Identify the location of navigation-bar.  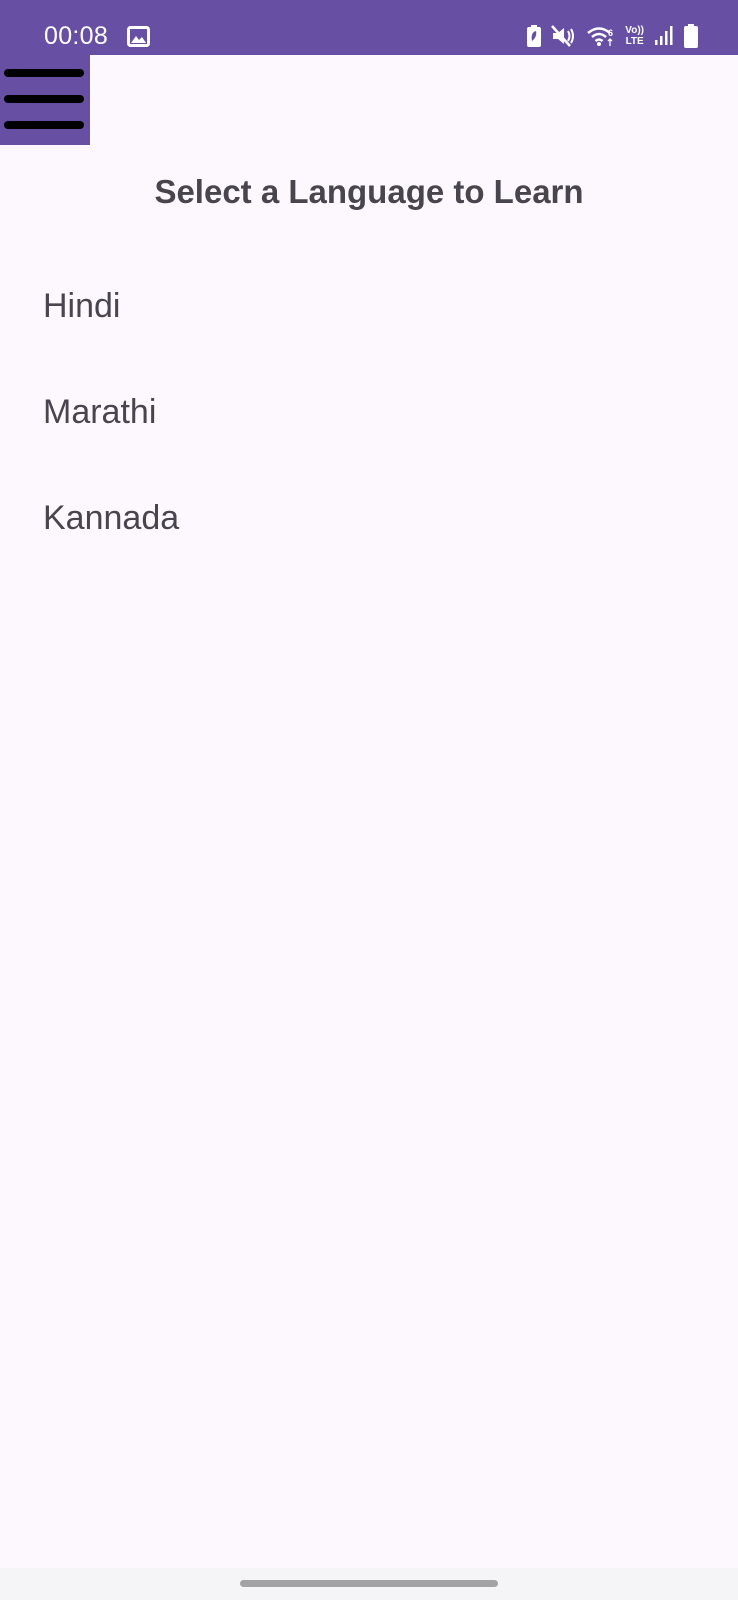
(369, 1584).